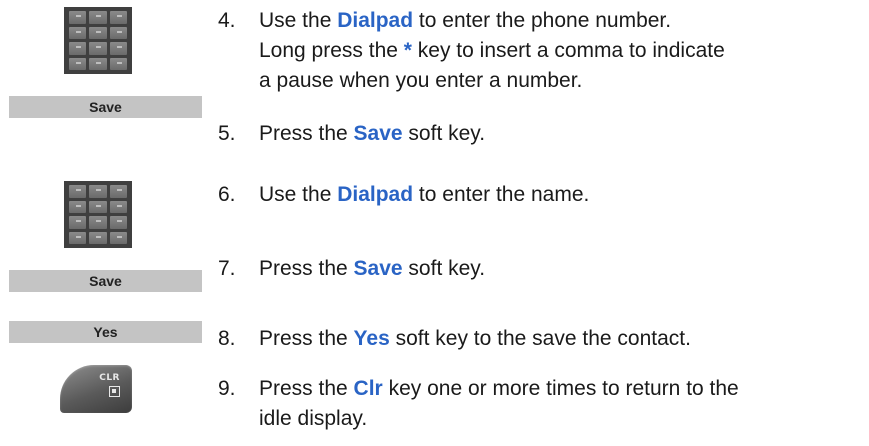 This screenshot has width=869, height=446. What do you see at coordinates (407, 50) in the screenshot?
I see `star-key-symbol: *` at bounding box center [407, 50].